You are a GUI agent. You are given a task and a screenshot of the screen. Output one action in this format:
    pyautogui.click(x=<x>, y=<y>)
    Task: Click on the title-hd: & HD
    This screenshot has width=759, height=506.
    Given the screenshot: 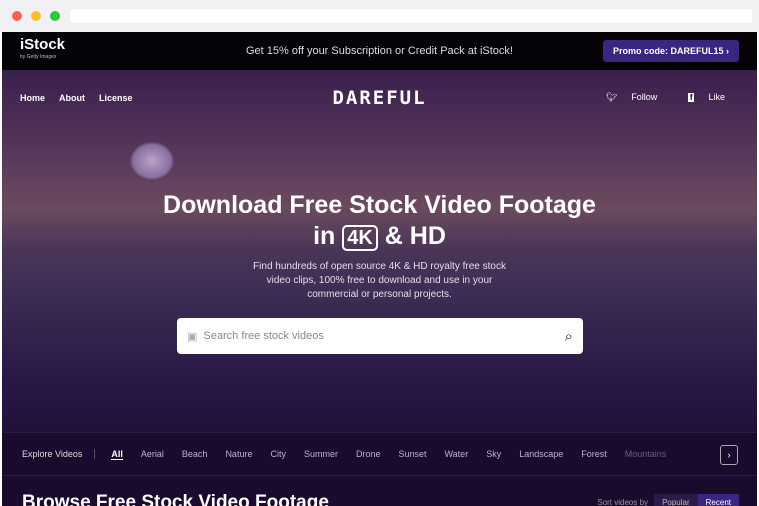 What is the action you would take?
    pyautogui.click(x=415, y=236)
    